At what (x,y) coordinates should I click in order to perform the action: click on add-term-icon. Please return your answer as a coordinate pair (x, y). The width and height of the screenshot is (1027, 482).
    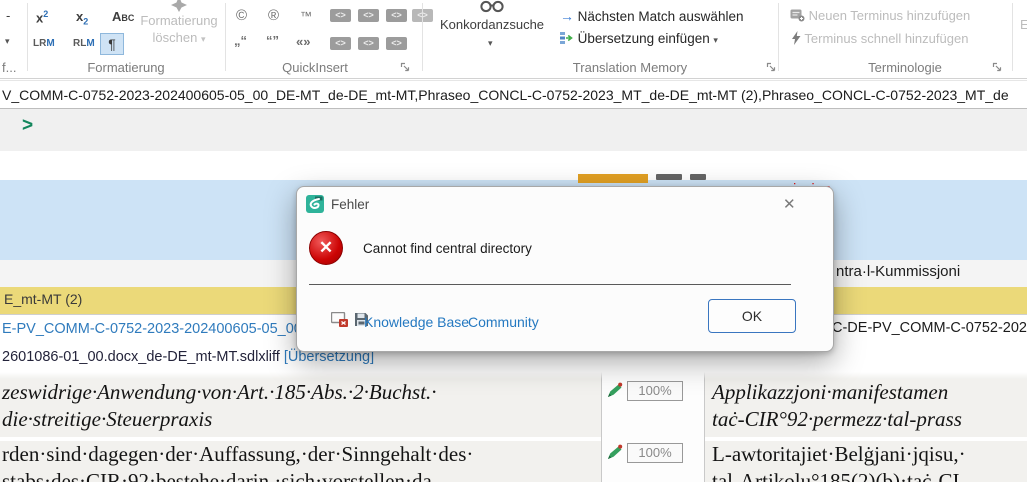
    Looking at the image, I should click on (797, 15).